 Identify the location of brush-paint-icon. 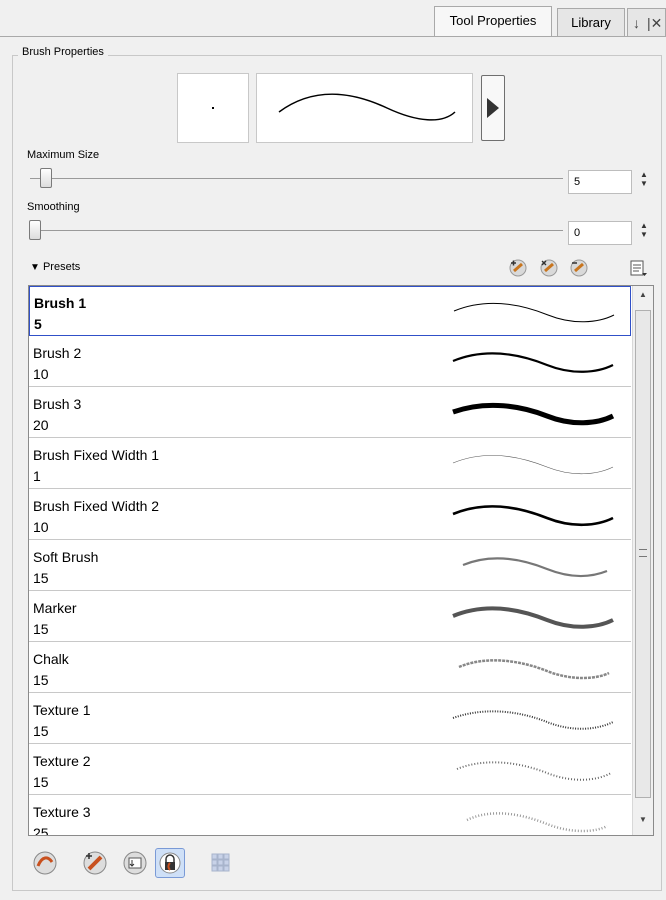
(95, 863).